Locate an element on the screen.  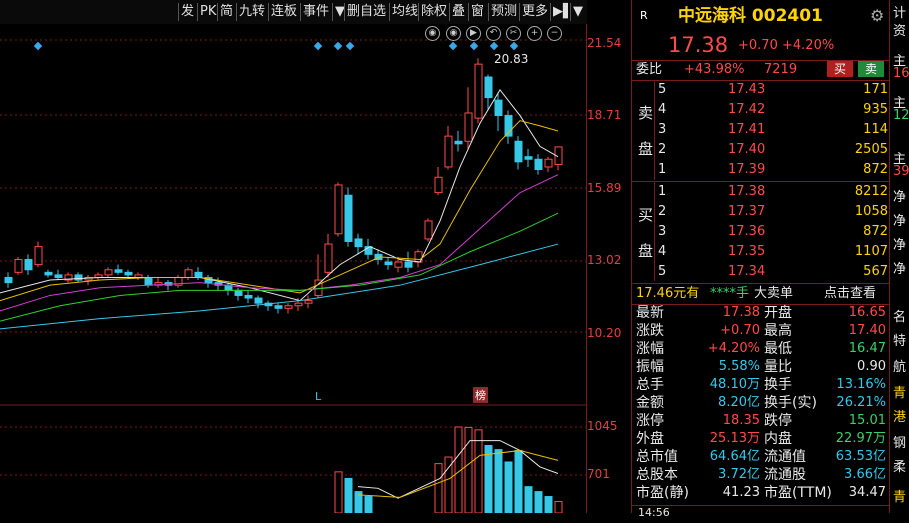
toolbar-item-13: 更多 is located at coordinates (534, 12).